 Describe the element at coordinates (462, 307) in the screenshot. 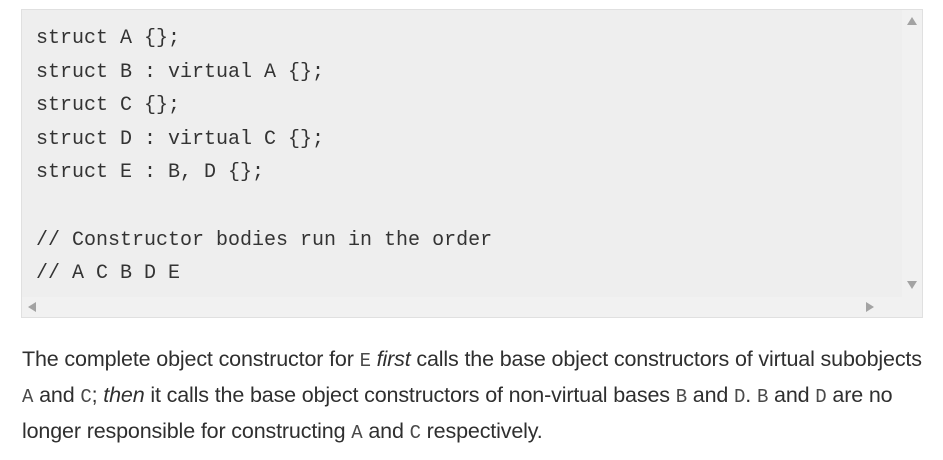

I see `horizontal-scrollbar` at that location.